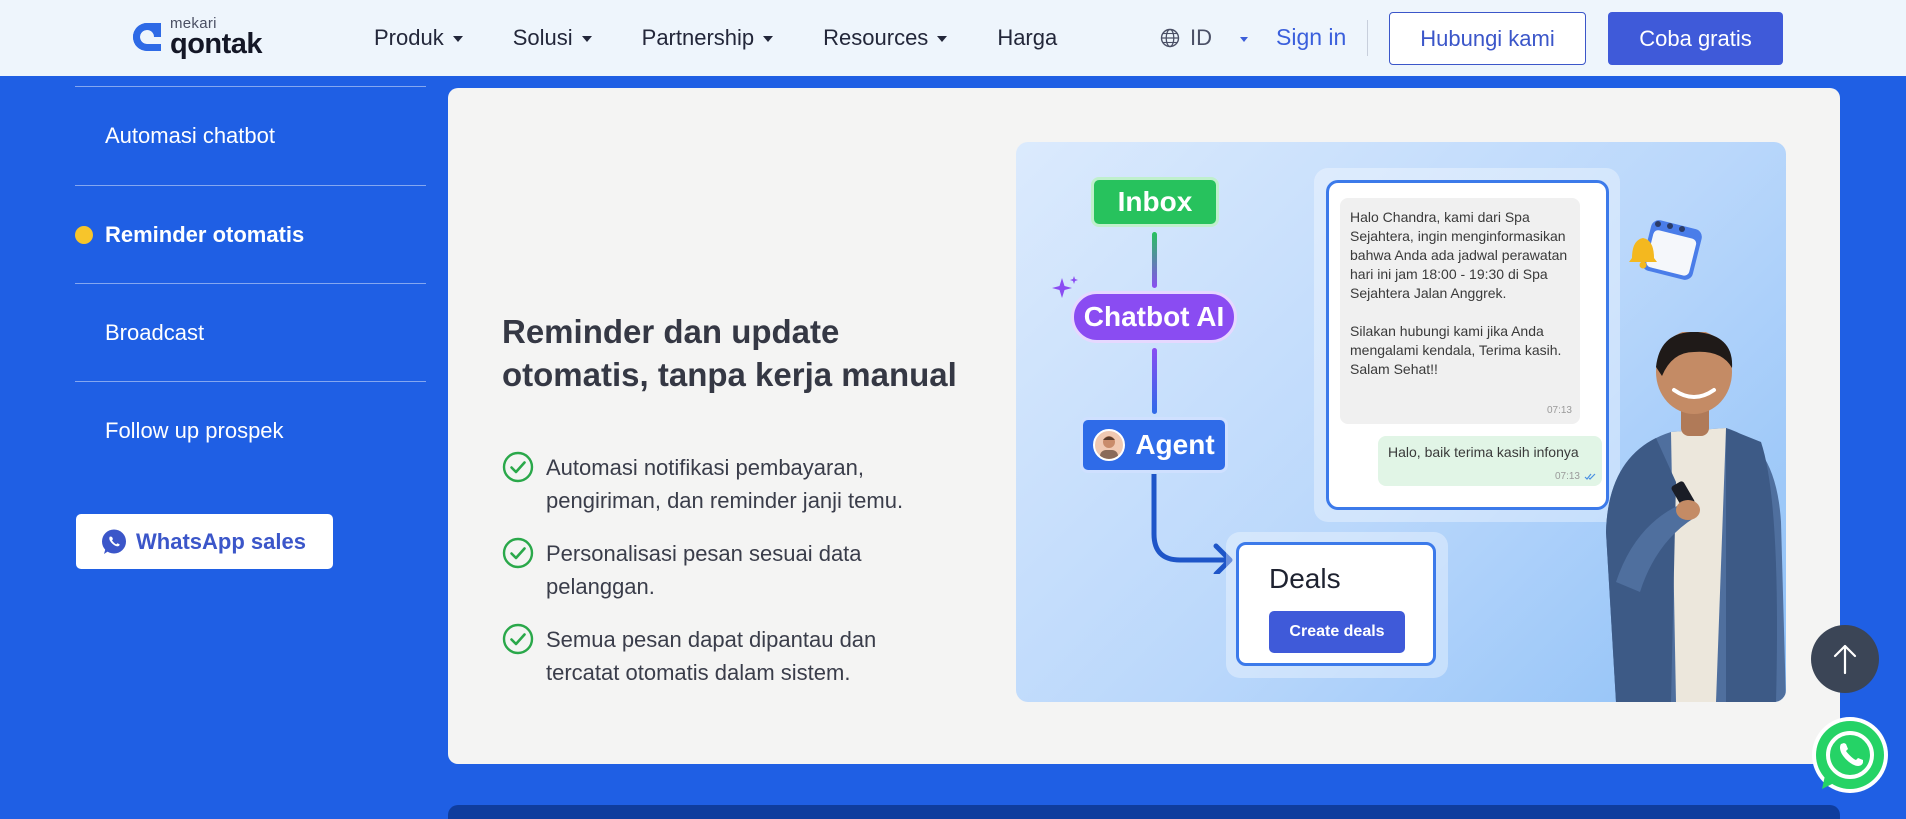 The width and height of the screenshot is (1906, 819). Describe the element at coordinates (216, 43) in the screenshot. I see `logo-name: qontak` at that location.